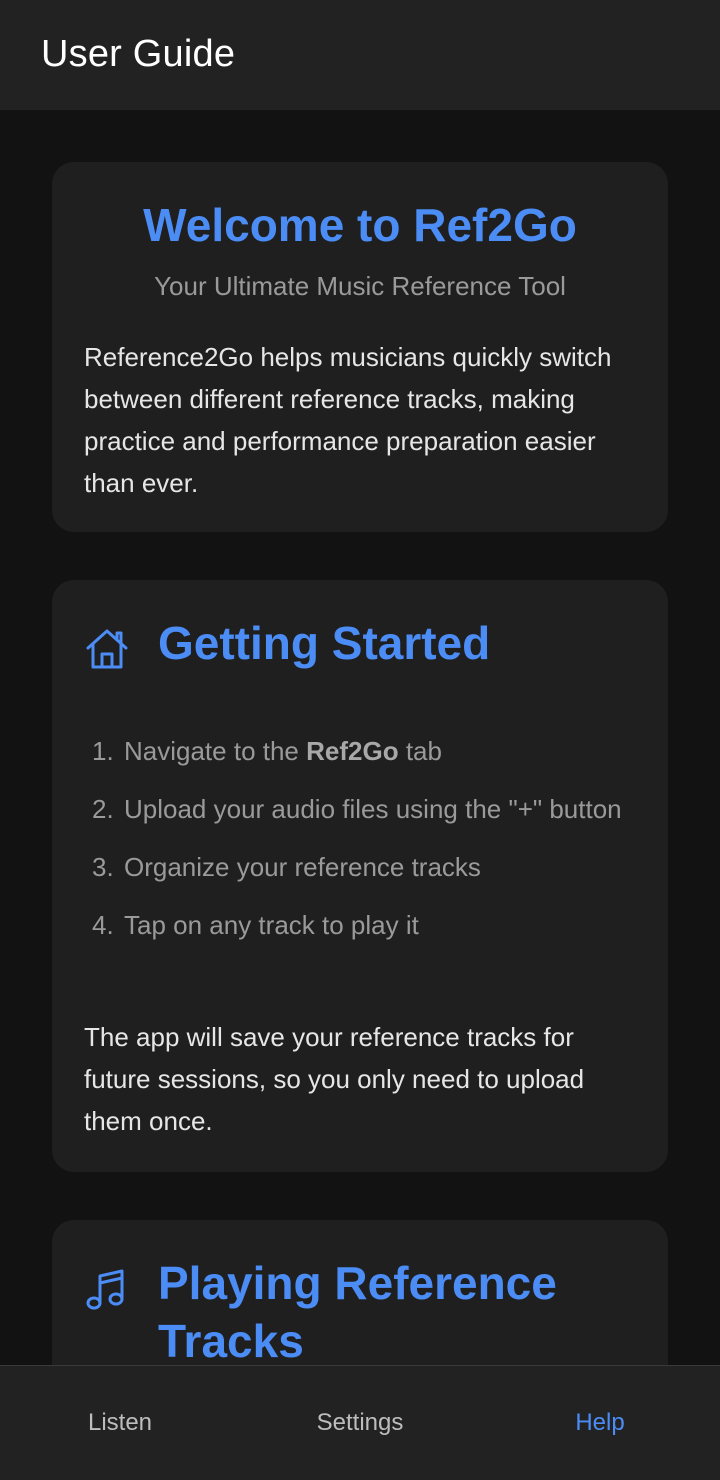  I want to click on bottom-tab-bar: Listen Settings Help, so click(360, 1422).